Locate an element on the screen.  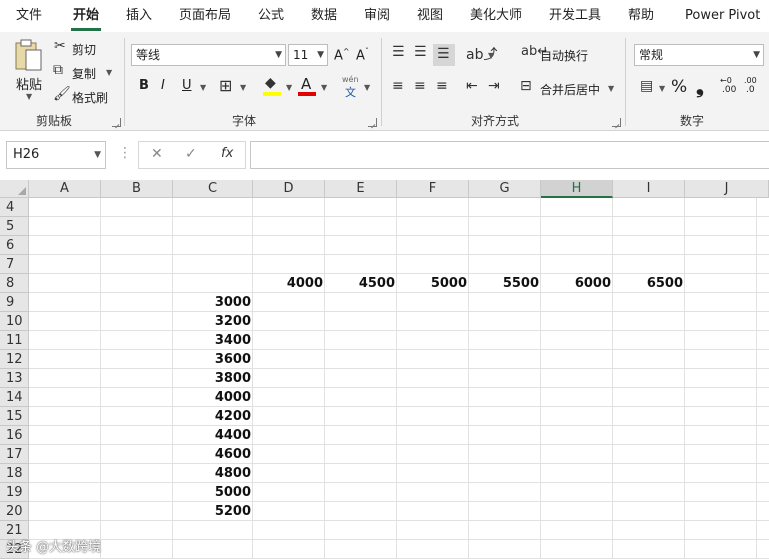
accounting-format-icon: ▤ is located at coordinates (646, 86).